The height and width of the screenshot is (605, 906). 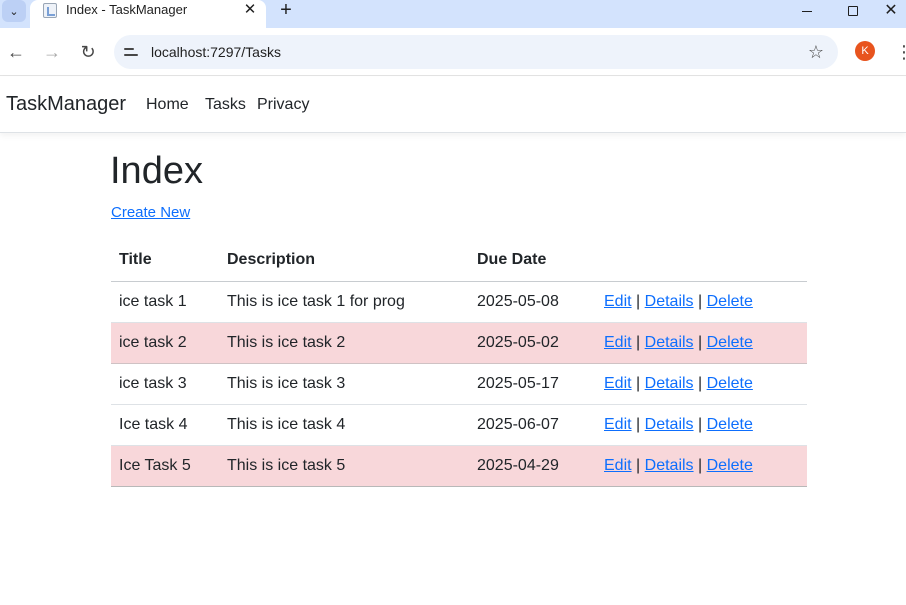 I want to click on browser-tab-active: Index - TaskManager ✕, so click(x=148, y=14).